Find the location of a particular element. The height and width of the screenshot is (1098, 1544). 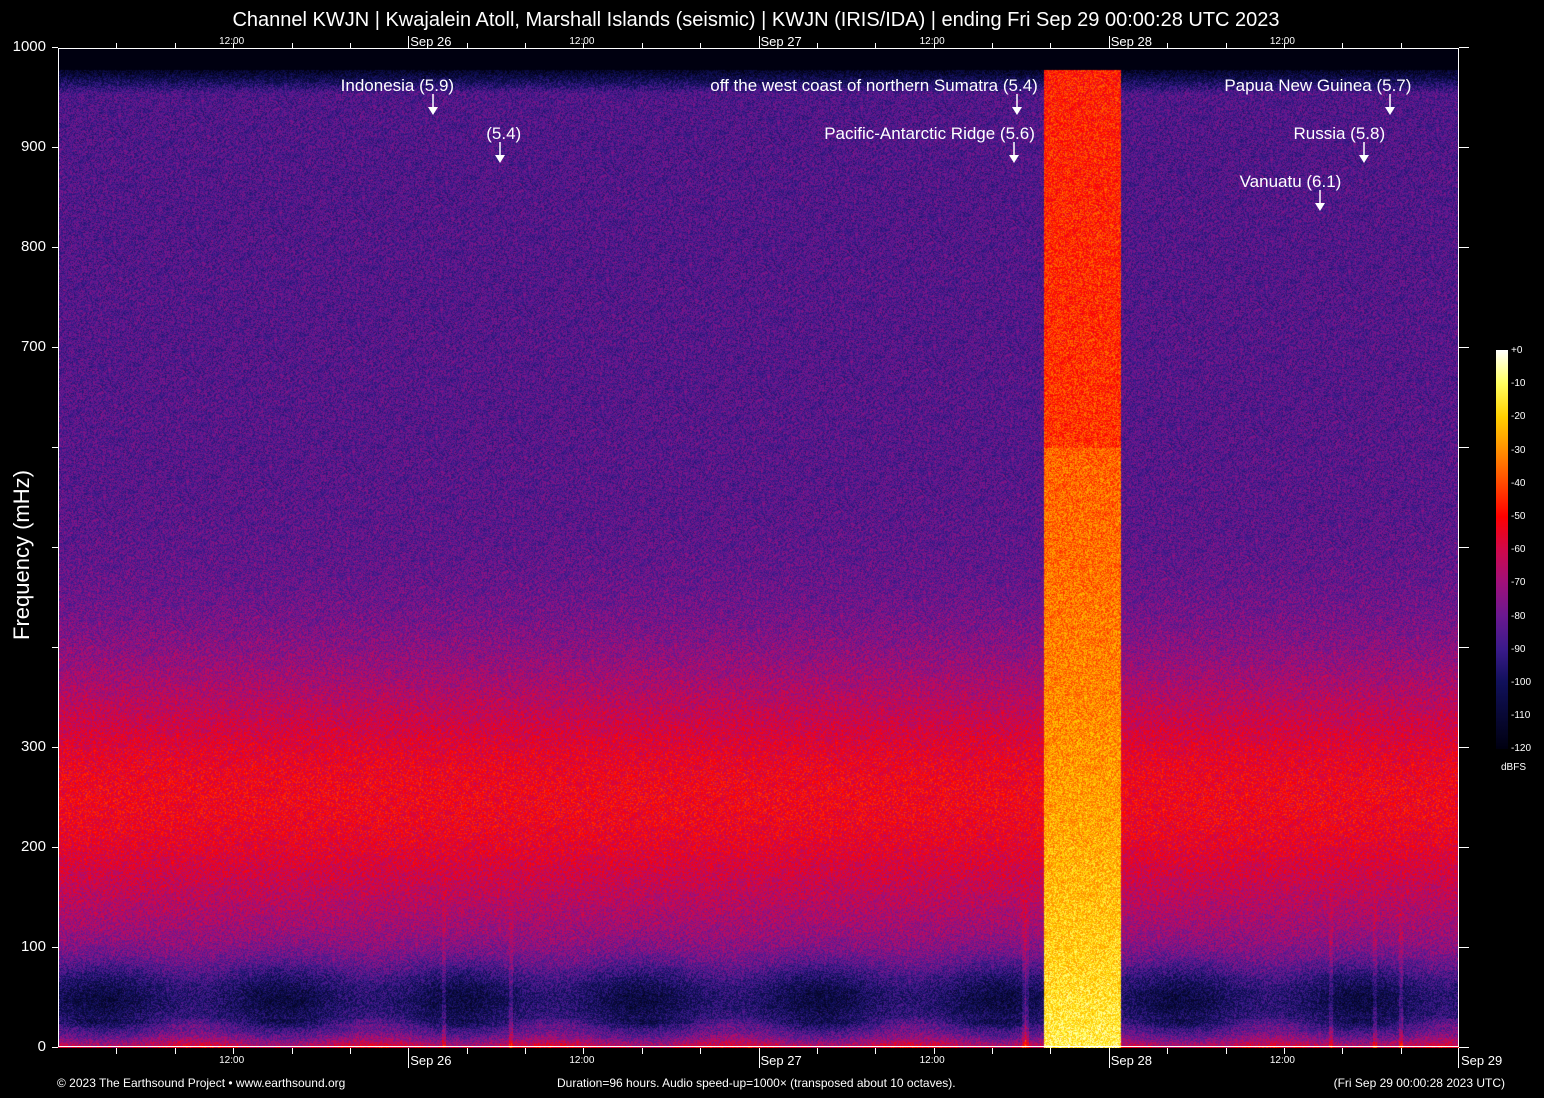

y-axis-label: Frequency (mHz) is located at coordinates (21, 555).